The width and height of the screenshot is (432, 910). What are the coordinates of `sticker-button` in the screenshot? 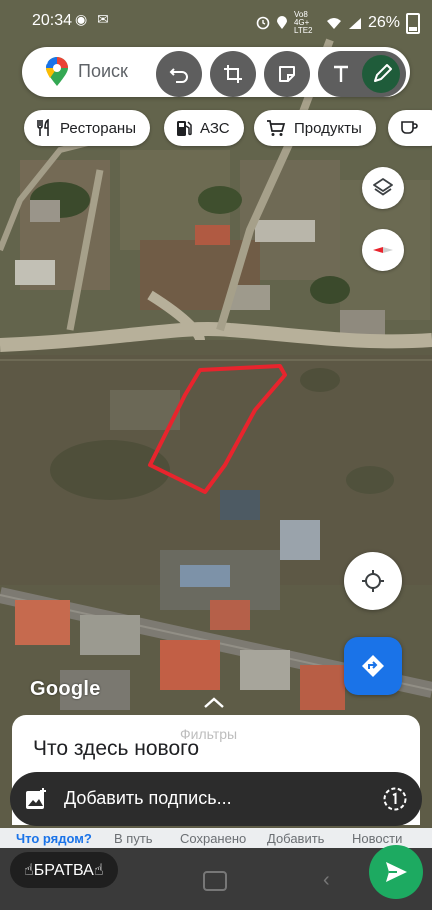 It's located at (287, 74).